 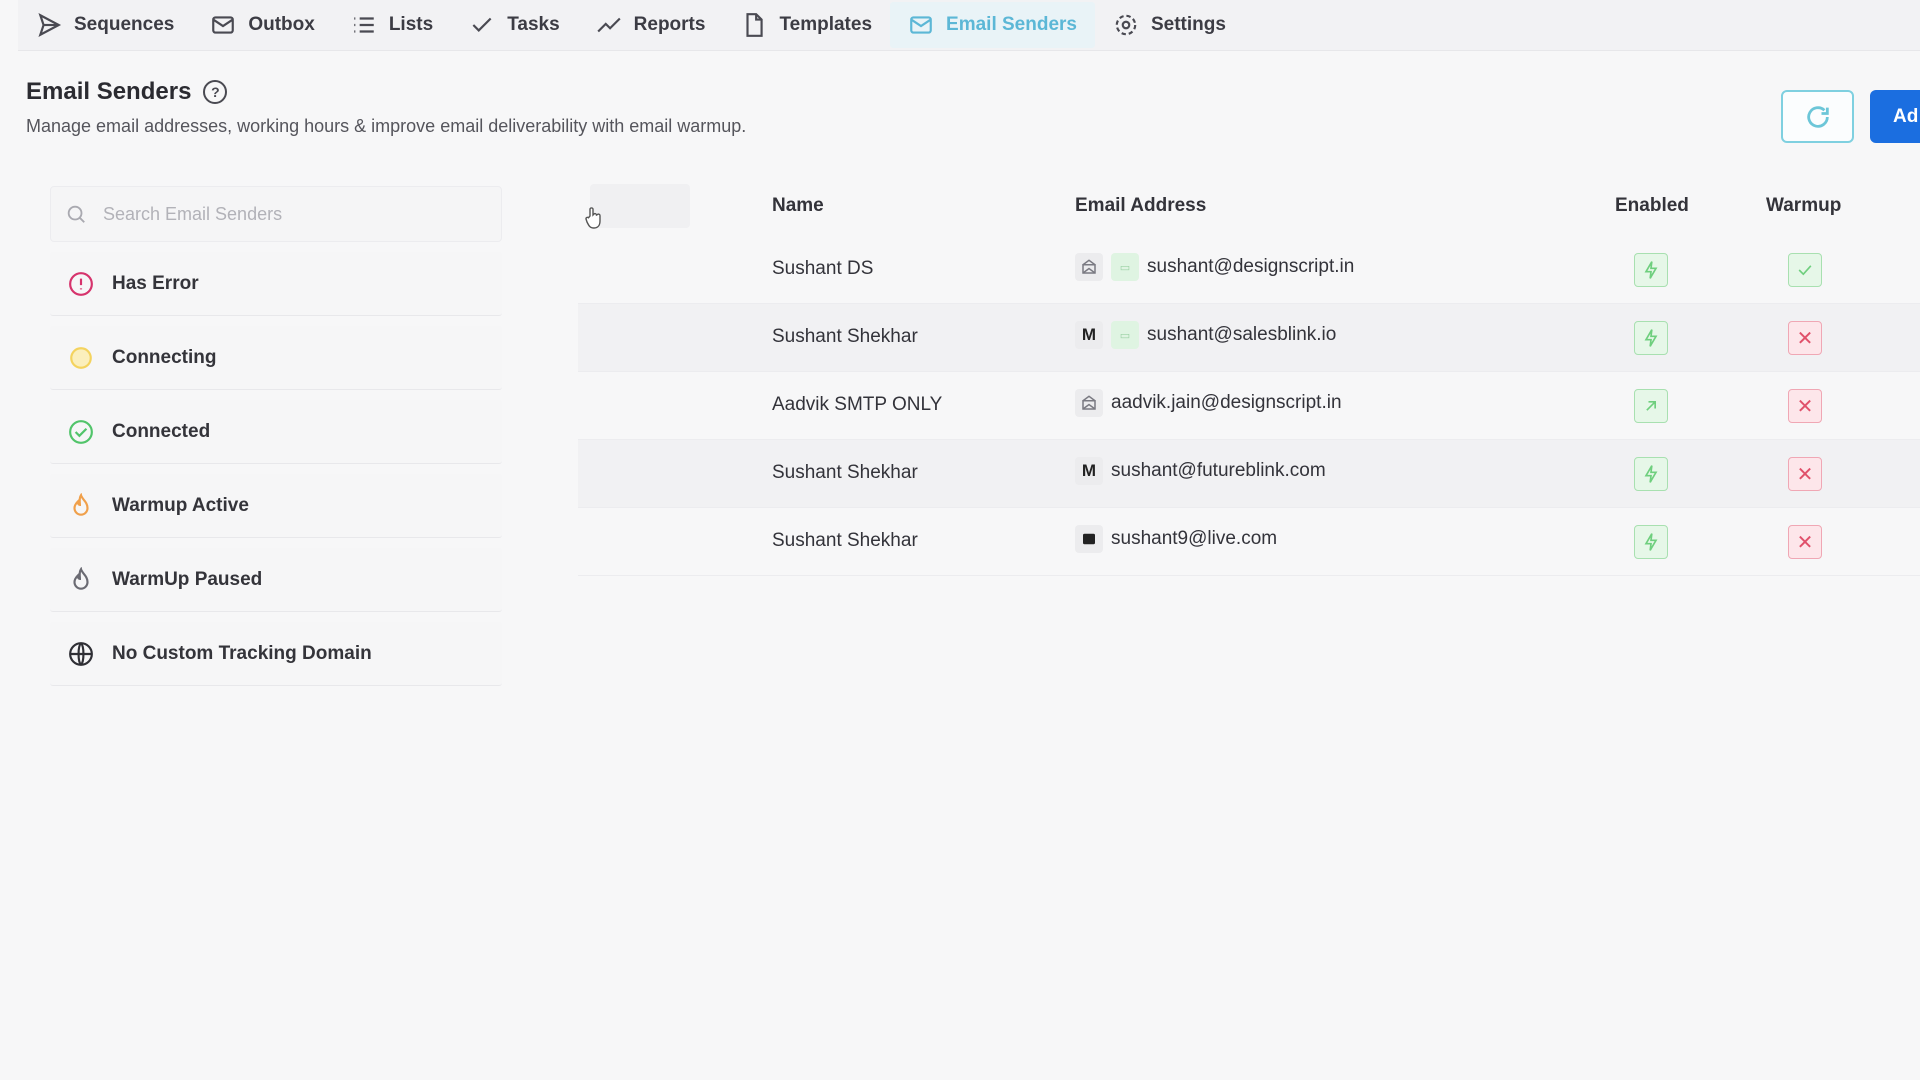 I want to click on sender-email: aadvik.jain@designscript.in, so click(x=1226, y=402).